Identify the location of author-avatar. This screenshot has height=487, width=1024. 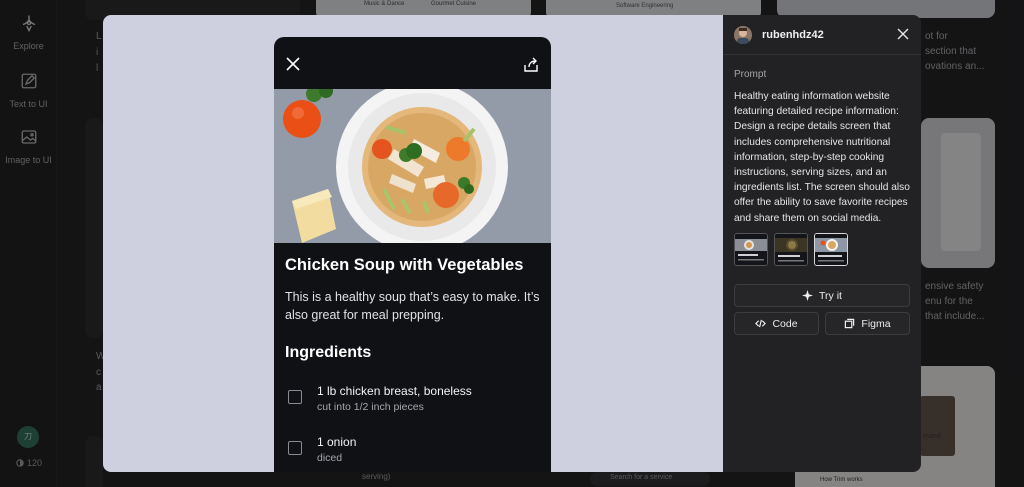
(743, 35).